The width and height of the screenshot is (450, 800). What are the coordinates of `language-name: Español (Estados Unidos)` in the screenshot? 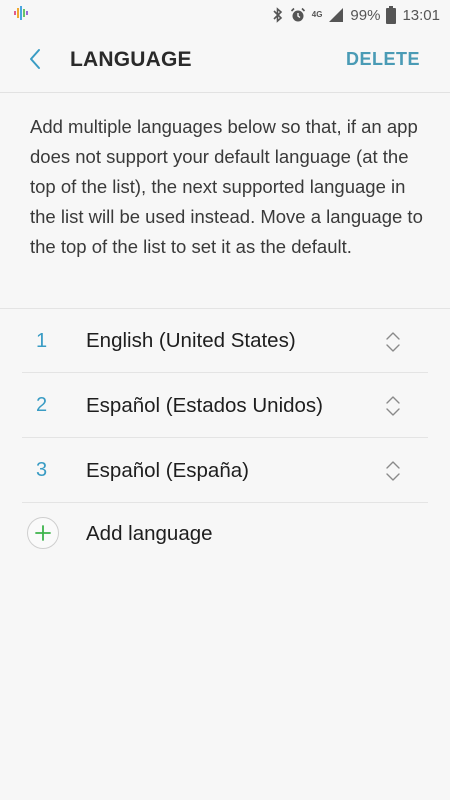 It's located at (205, 405).